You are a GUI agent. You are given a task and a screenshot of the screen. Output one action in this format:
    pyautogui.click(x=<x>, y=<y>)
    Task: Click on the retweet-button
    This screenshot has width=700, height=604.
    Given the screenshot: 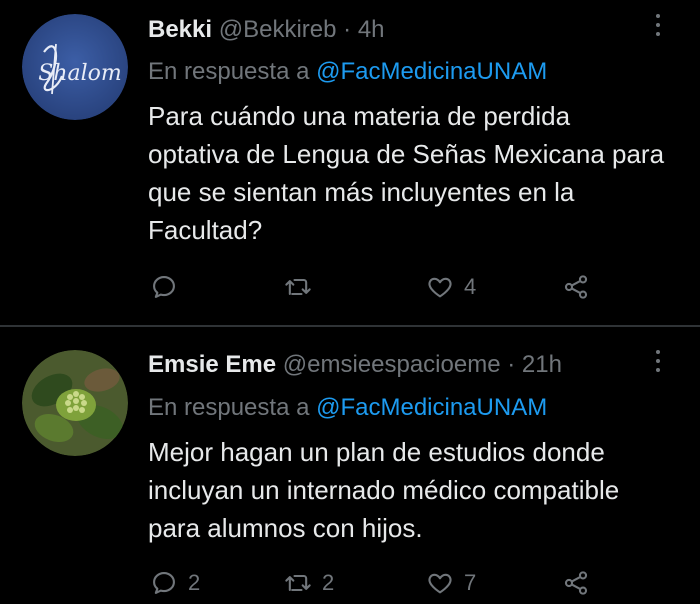 What is the action you would take?
    pyautogui.click(x=303, y=287)
    